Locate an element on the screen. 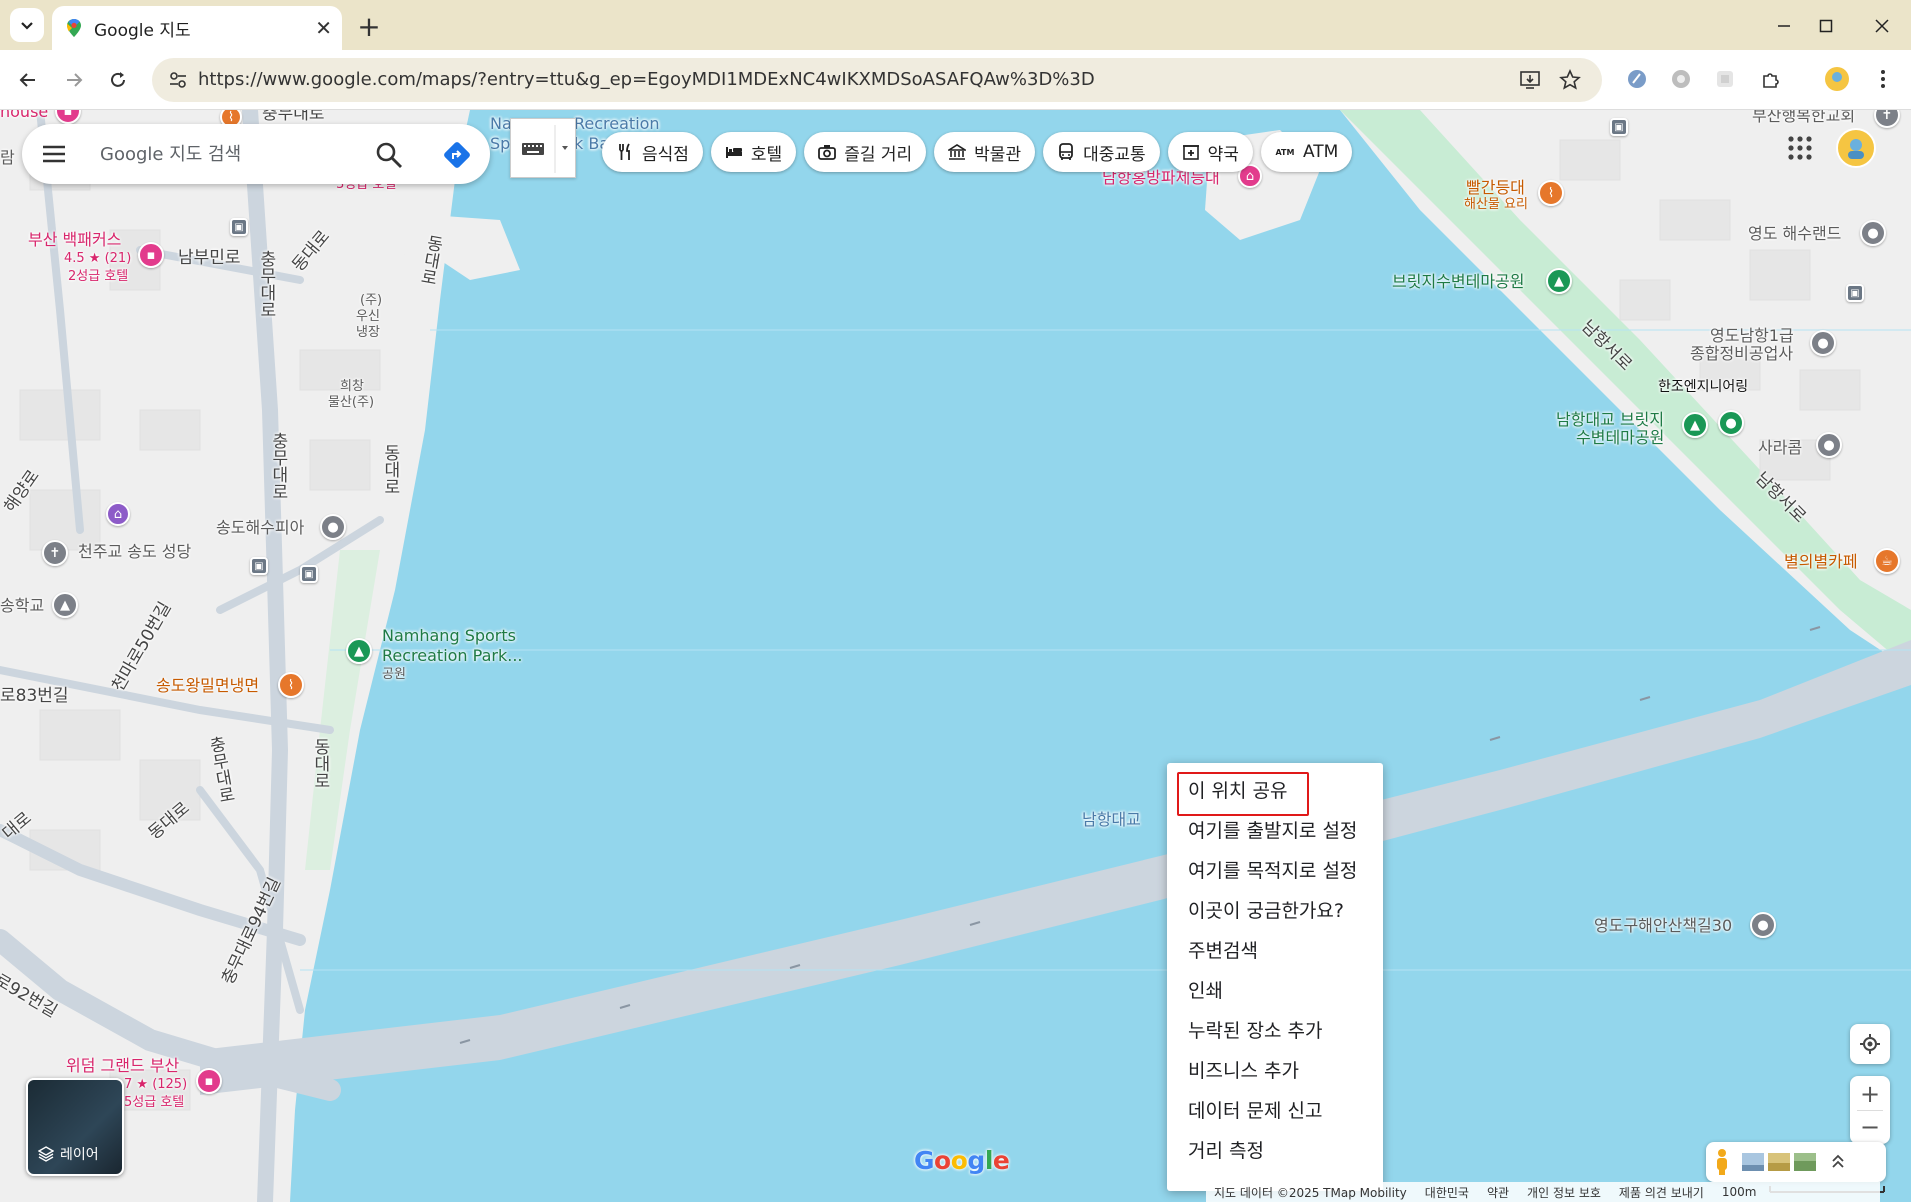 Image resolution: width=1911 pixels, height=1202 pixels. pegman-icon is located at coordinates (1722, 1162).